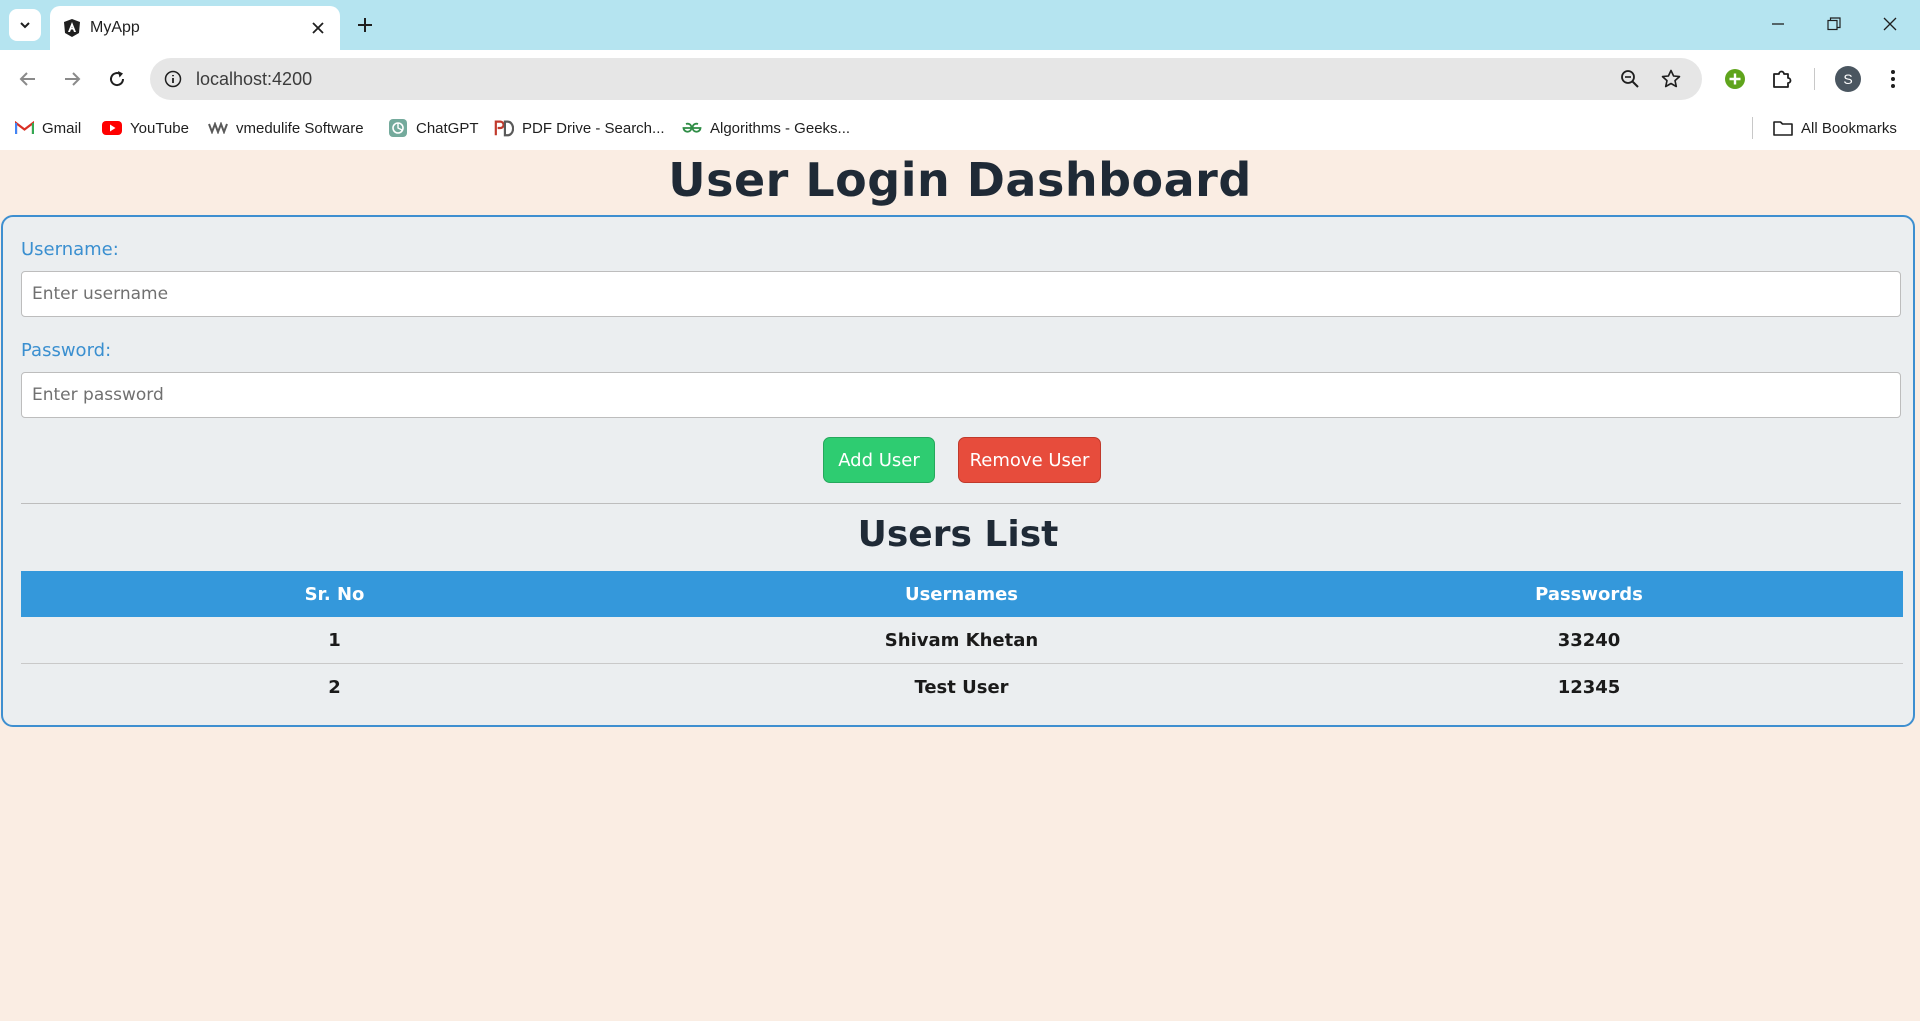 The image size is (1920, 1021). What do you see at coordinates (300, 128) in the screenshot?
I see `bookmark-label: vmedulife Software` at bounding box center [300, 128].